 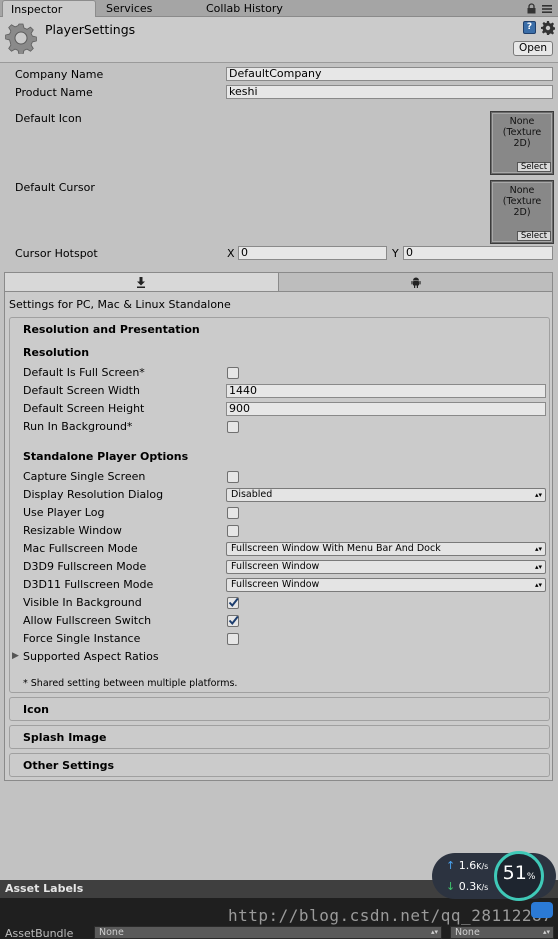 I want to click on download-value: 0.3, so click(x=467, y=886).